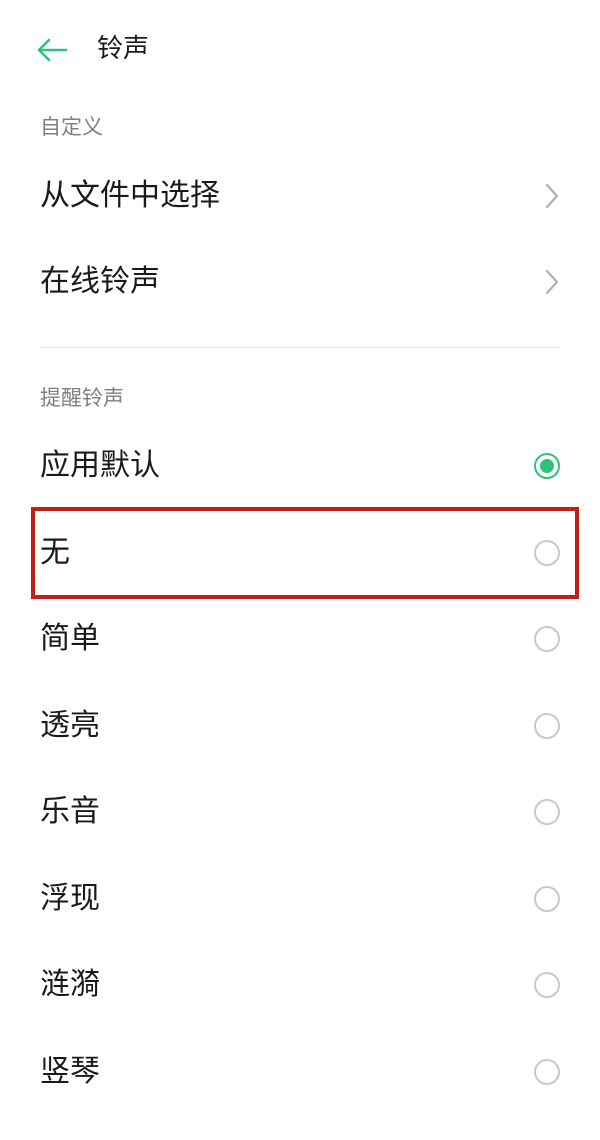 The width and height of the screenshot is (600, 1140). I want to click on row-choose-from-file: 从文件中选择, so click(300, 196).